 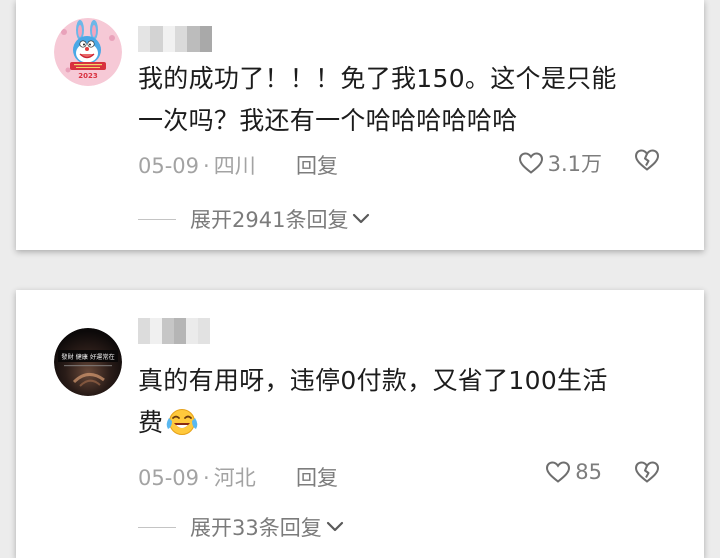 I want to click on comment-location: 河北, so click(x=234, y=478).